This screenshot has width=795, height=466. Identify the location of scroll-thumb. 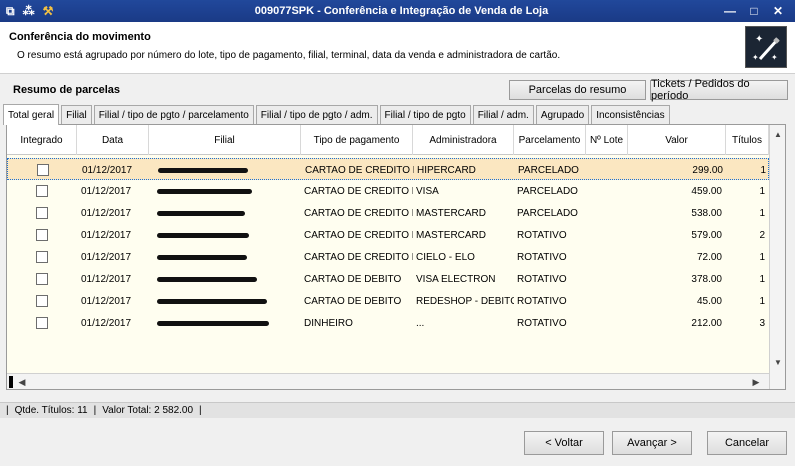
(11, 382).